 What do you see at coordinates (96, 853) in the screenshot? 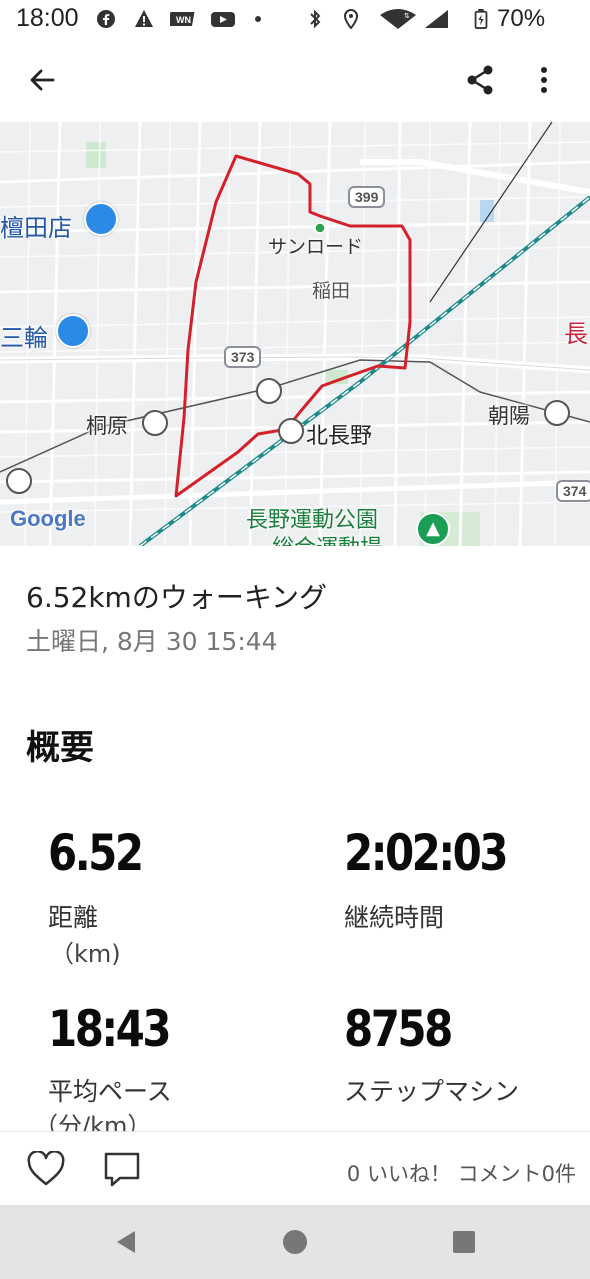
I see `stat-distance-value: 6.52` at bounding box center [96, 853].